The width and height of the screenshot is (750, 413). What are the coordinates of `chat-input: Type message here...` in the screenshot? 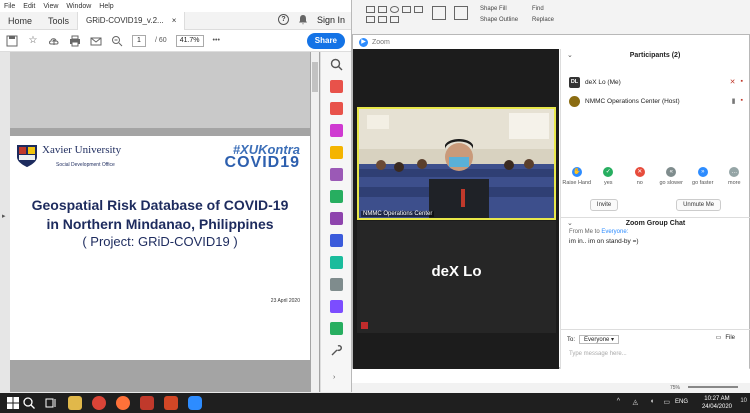 It's located at (598, 354).